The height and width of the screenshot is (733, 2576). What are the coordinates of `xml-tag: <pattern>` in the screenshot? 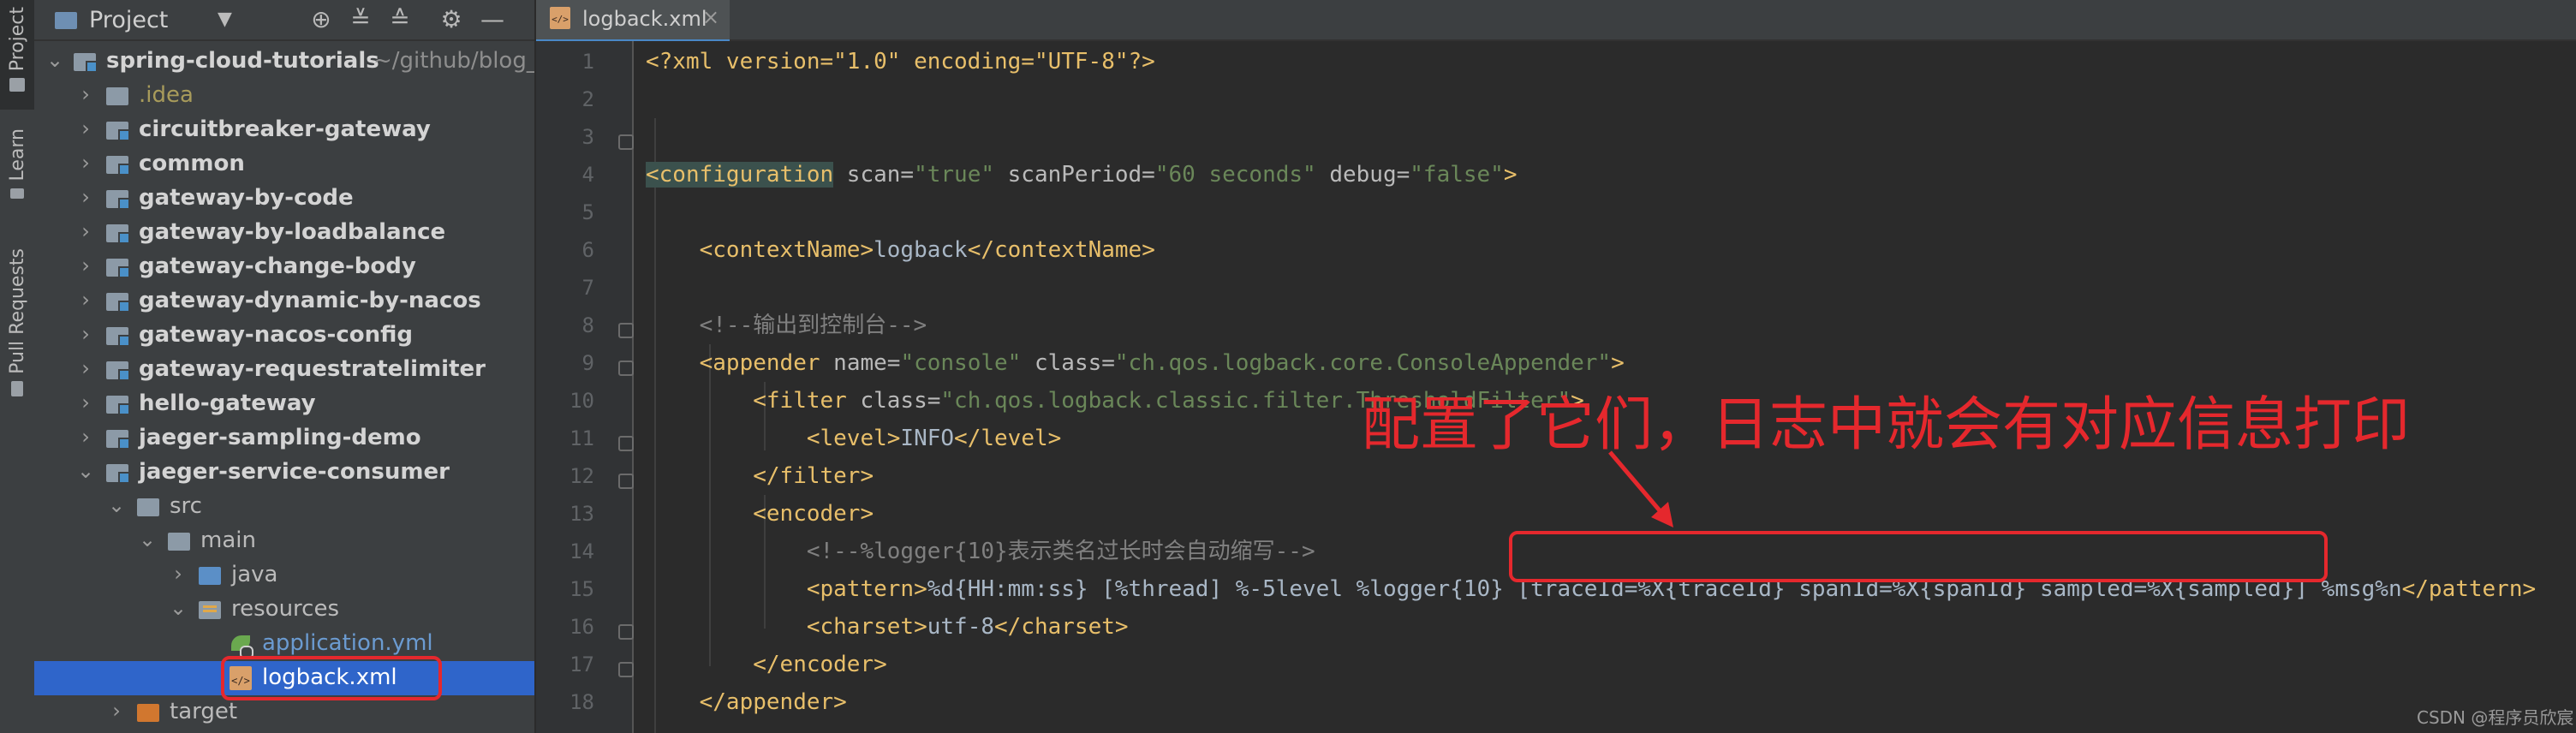 It's located at (866, 589).